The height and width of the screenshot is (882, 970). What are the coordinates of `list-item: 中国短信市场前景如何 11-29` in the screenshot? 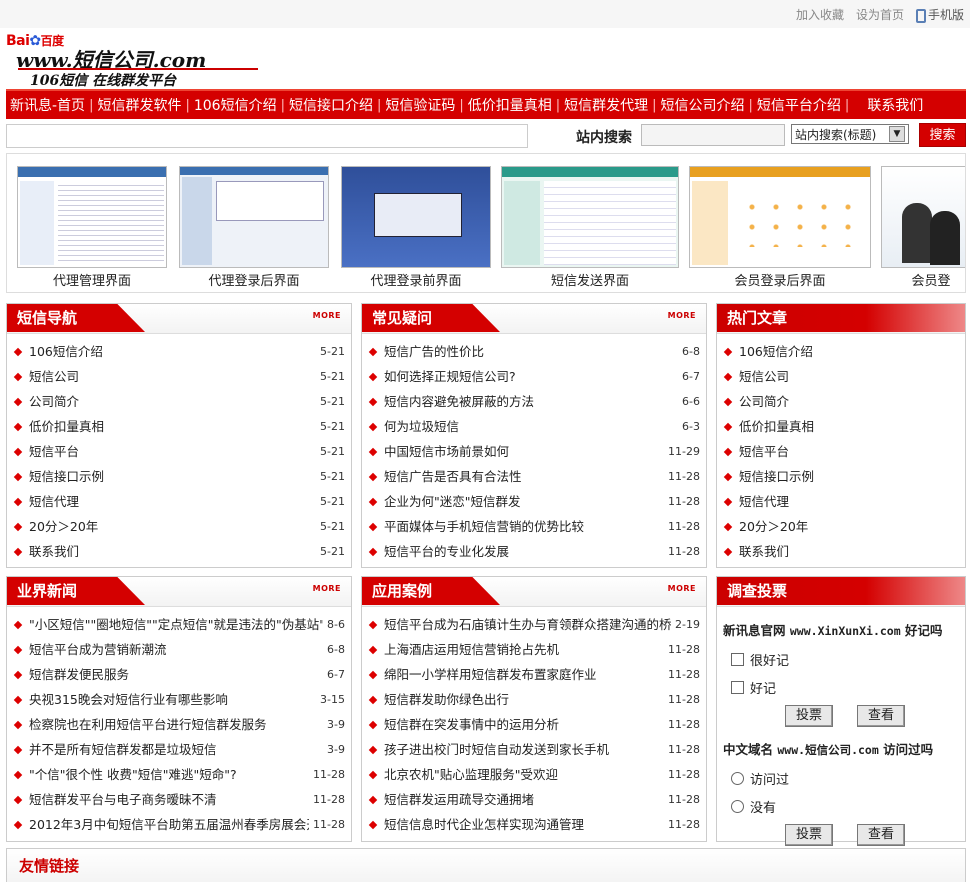 It's located at (534, 451).